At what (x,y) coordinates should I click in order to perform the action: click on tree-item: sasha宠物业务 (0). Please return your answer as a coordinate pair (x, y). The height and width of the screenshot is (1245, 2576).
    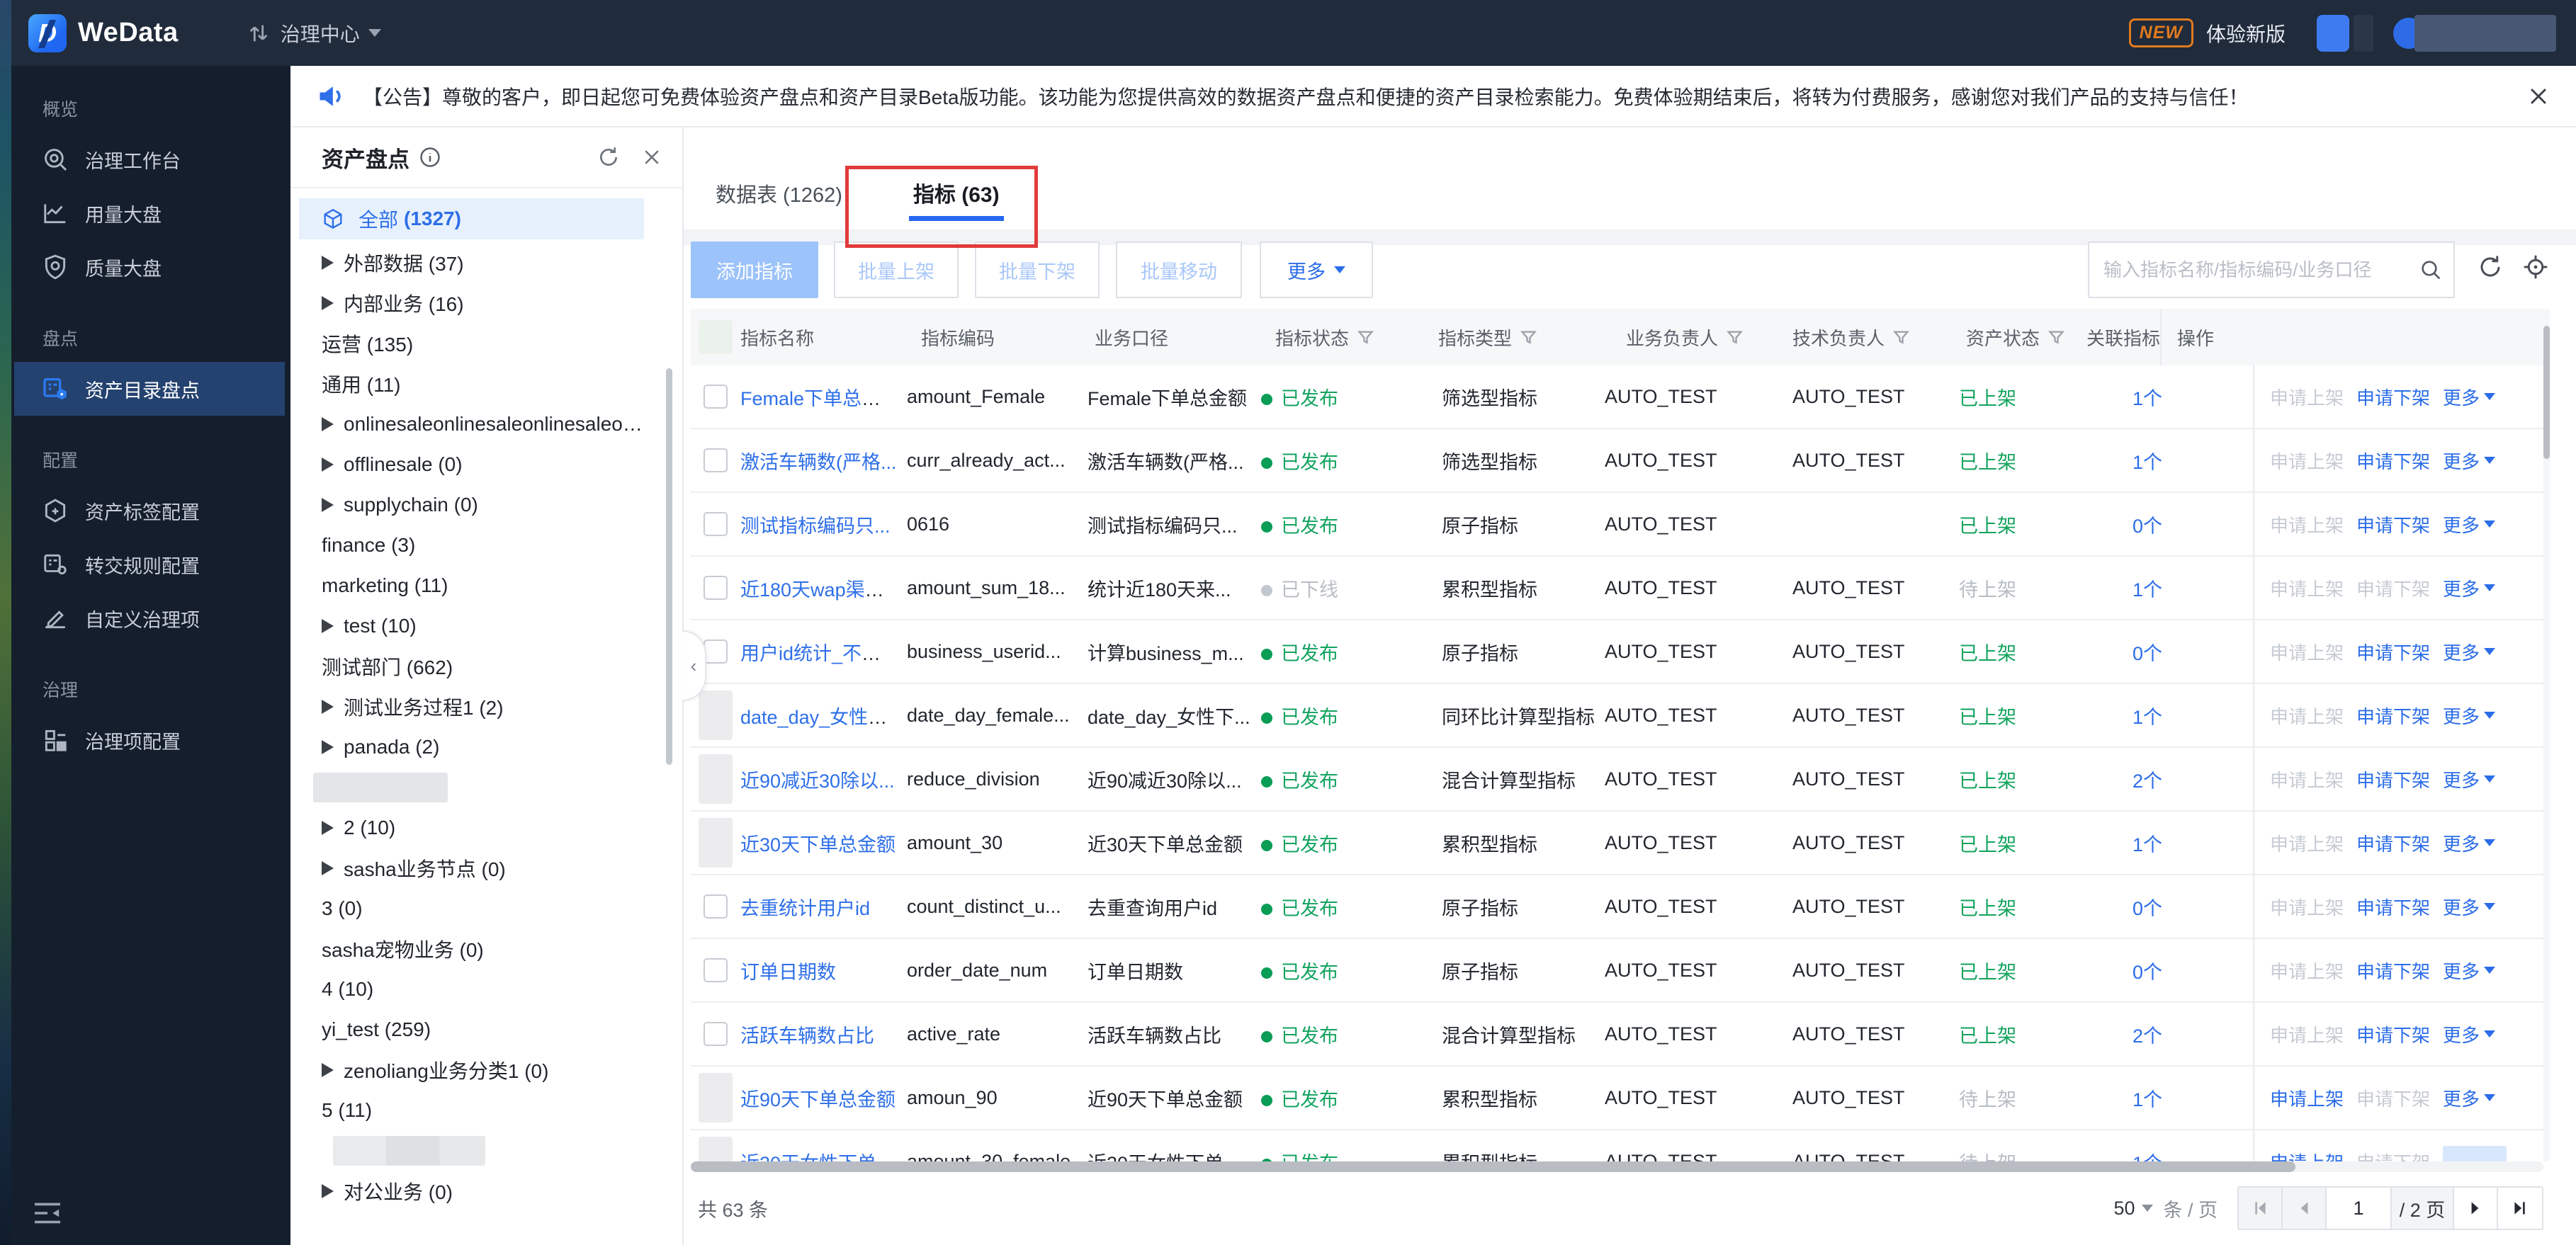
    Looking at the image, I should click on (486, 948).